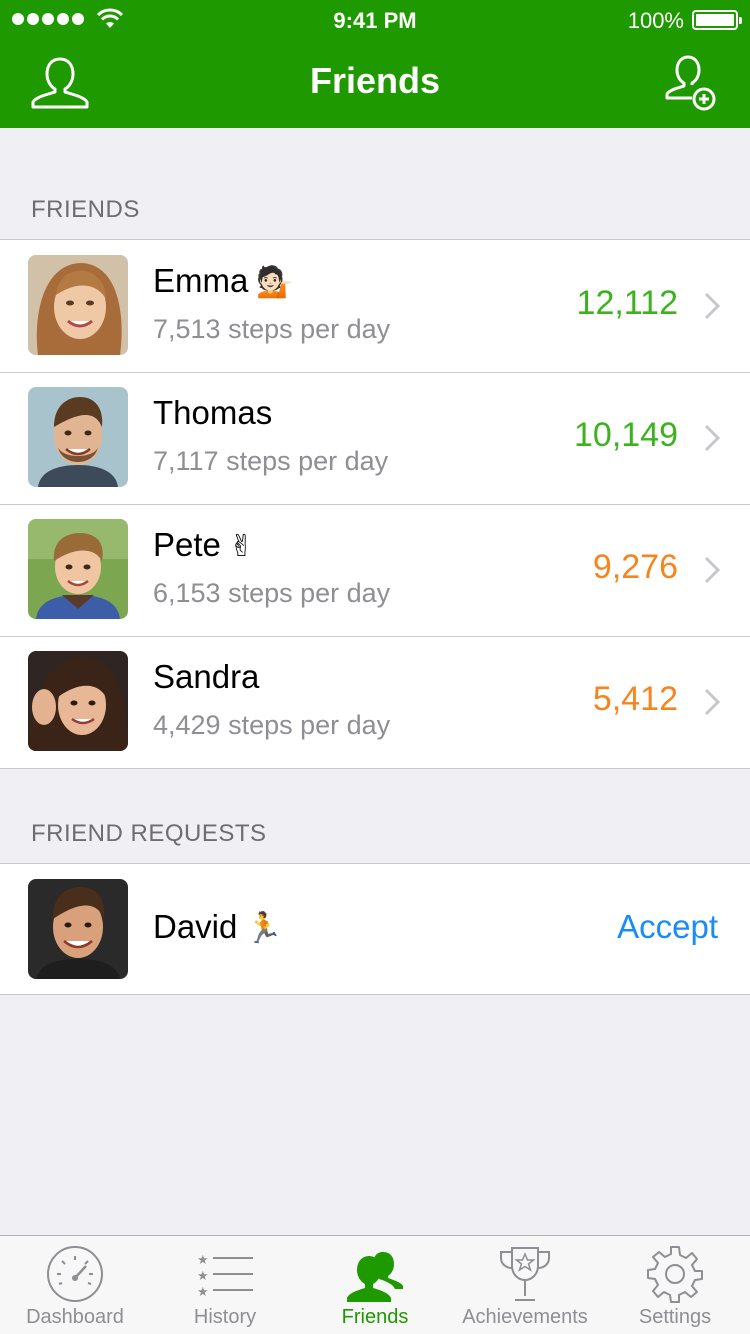 This screenshot has height=1334, width=750. What do you see at coordinates (626, 435) in the screenshot?
I see `friend-step-count: 10,149` at bounding box center [626, 435].